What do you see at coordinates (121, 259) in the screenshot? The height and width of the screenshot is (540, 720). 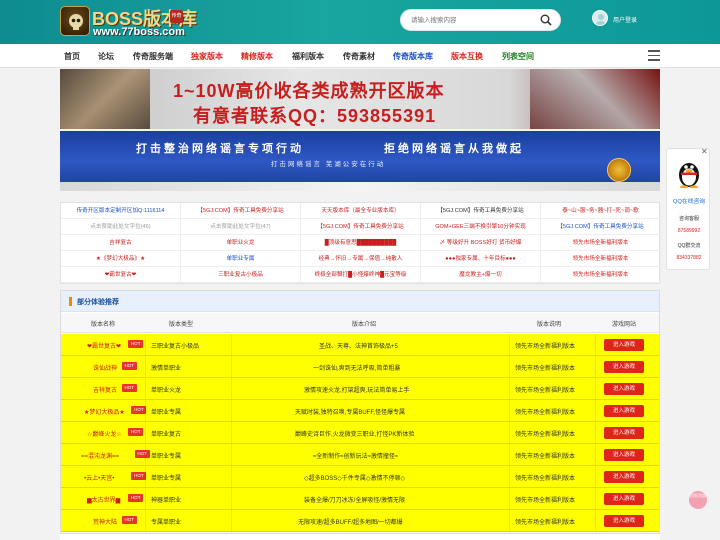 I see `sponsor-link: ★《梦幻大极品》★` at bounding box center [121, 259].